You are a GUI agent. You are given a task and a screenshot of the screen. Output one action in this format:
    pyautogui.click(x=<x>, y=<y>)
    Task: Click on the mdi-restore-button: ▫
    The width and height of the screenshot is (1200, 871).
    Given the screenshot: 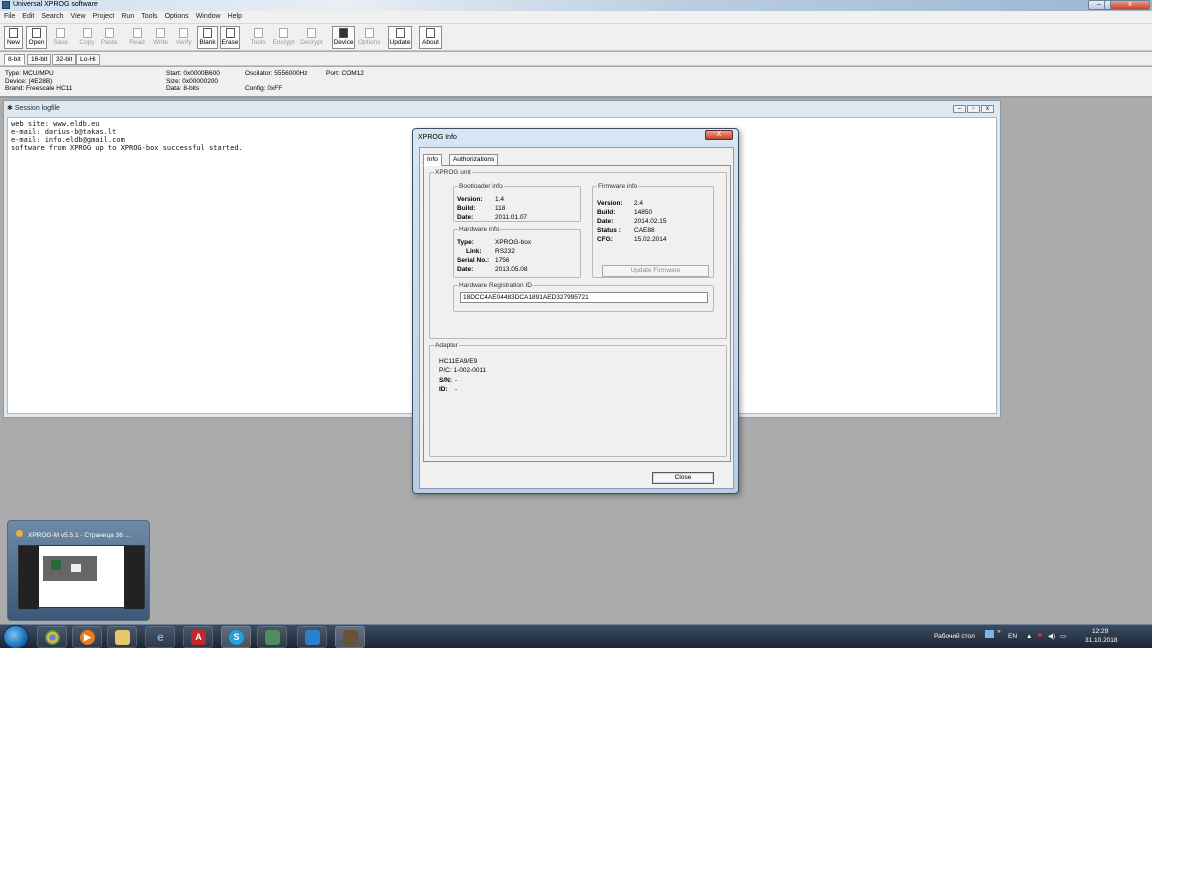 What is the action you would take?
    pyautogui.click(x=973, y=109)
    